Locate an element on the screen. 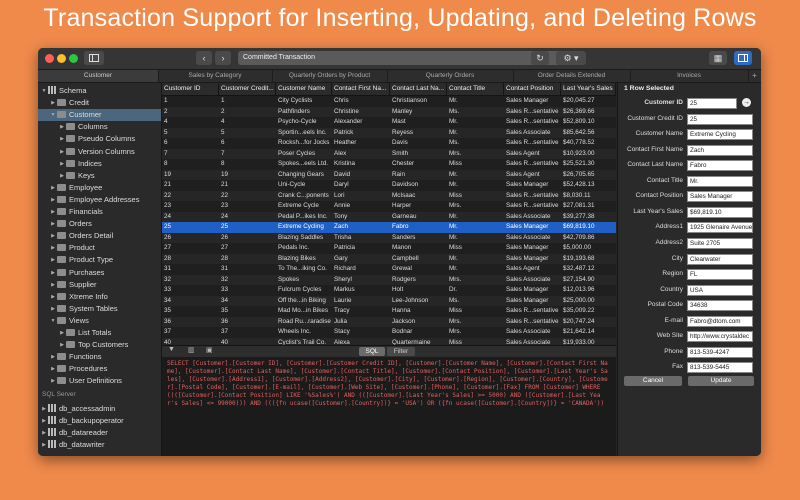  sidebar-item-schema: ▼ Schema is located at coordinates (99, 91).